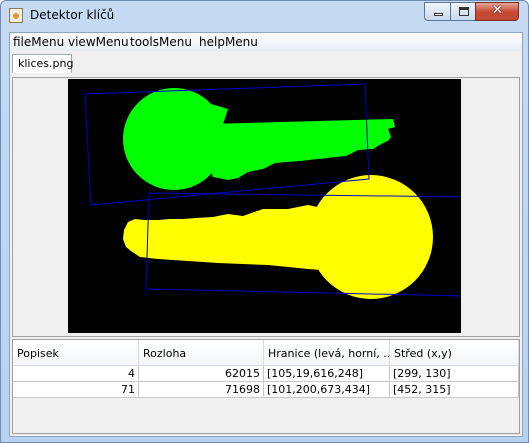 Image resolution: width=529 pixels, height=443 pixels. I want to click on table-row: 4 62015 [105,19,616,248] [299, 130], so click(266, 374).